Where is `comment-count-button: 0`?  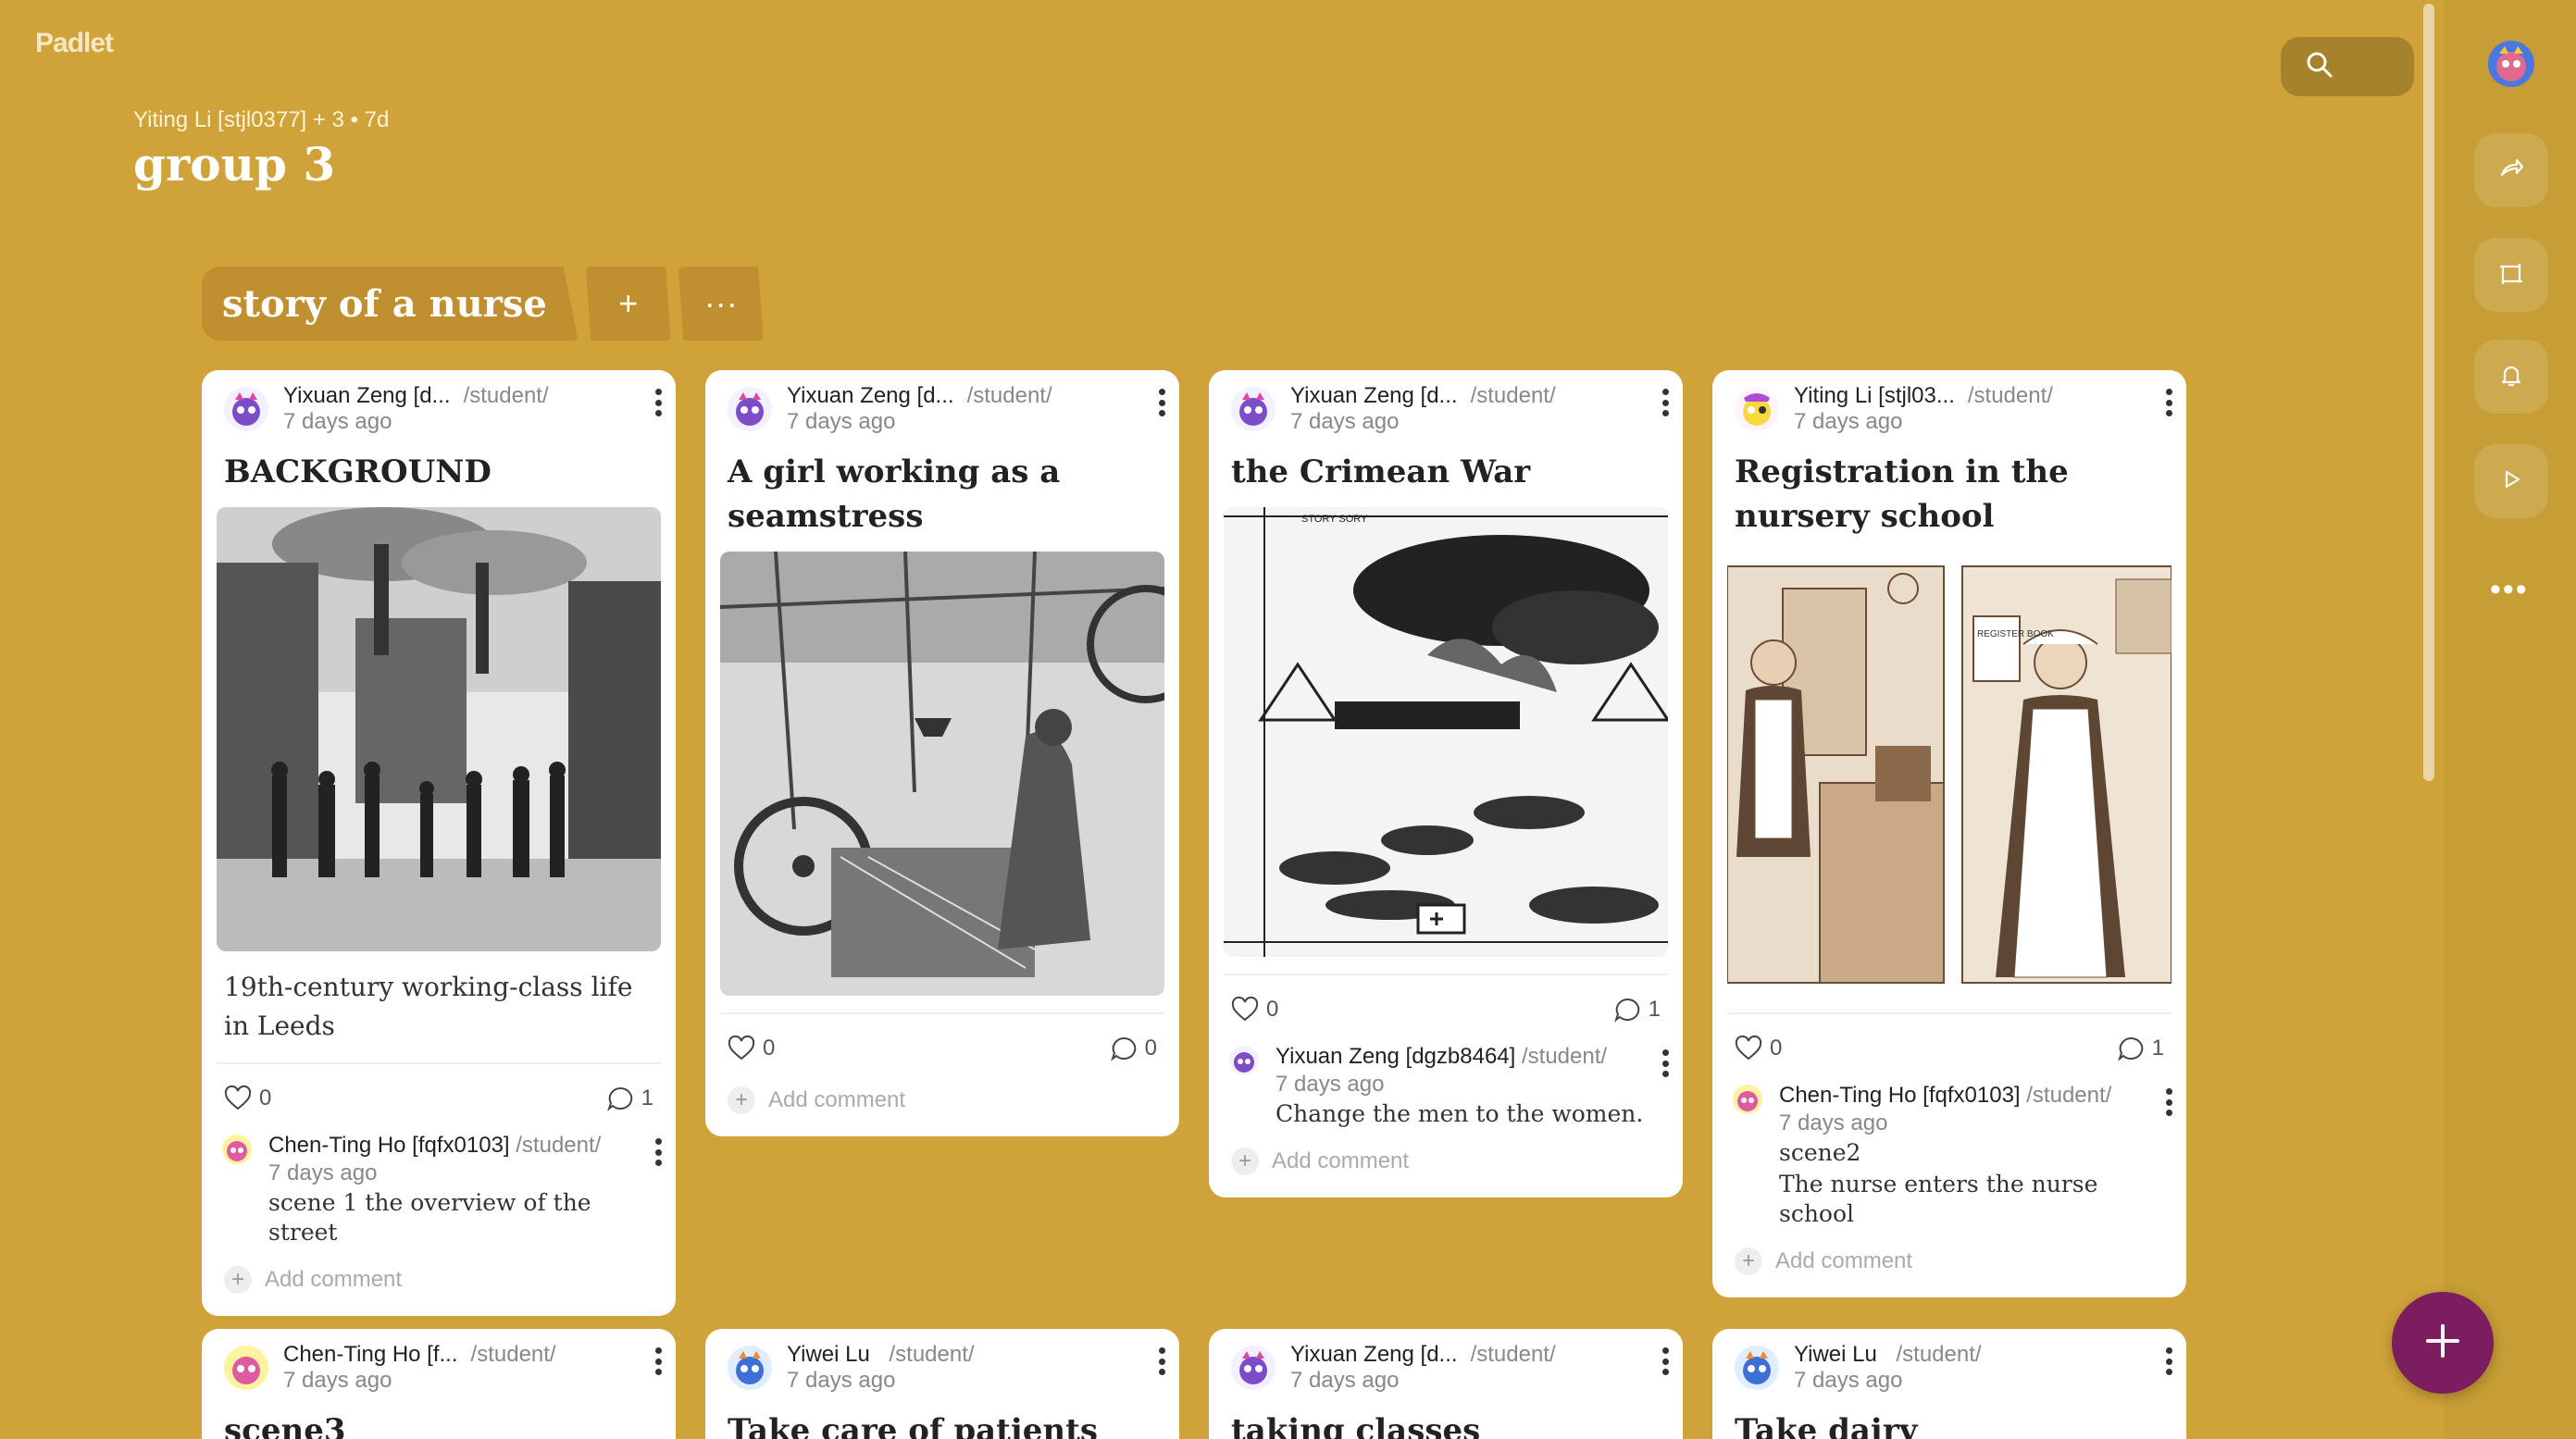
comment-count-button: 0 is located at coordinates (1133, 1048).